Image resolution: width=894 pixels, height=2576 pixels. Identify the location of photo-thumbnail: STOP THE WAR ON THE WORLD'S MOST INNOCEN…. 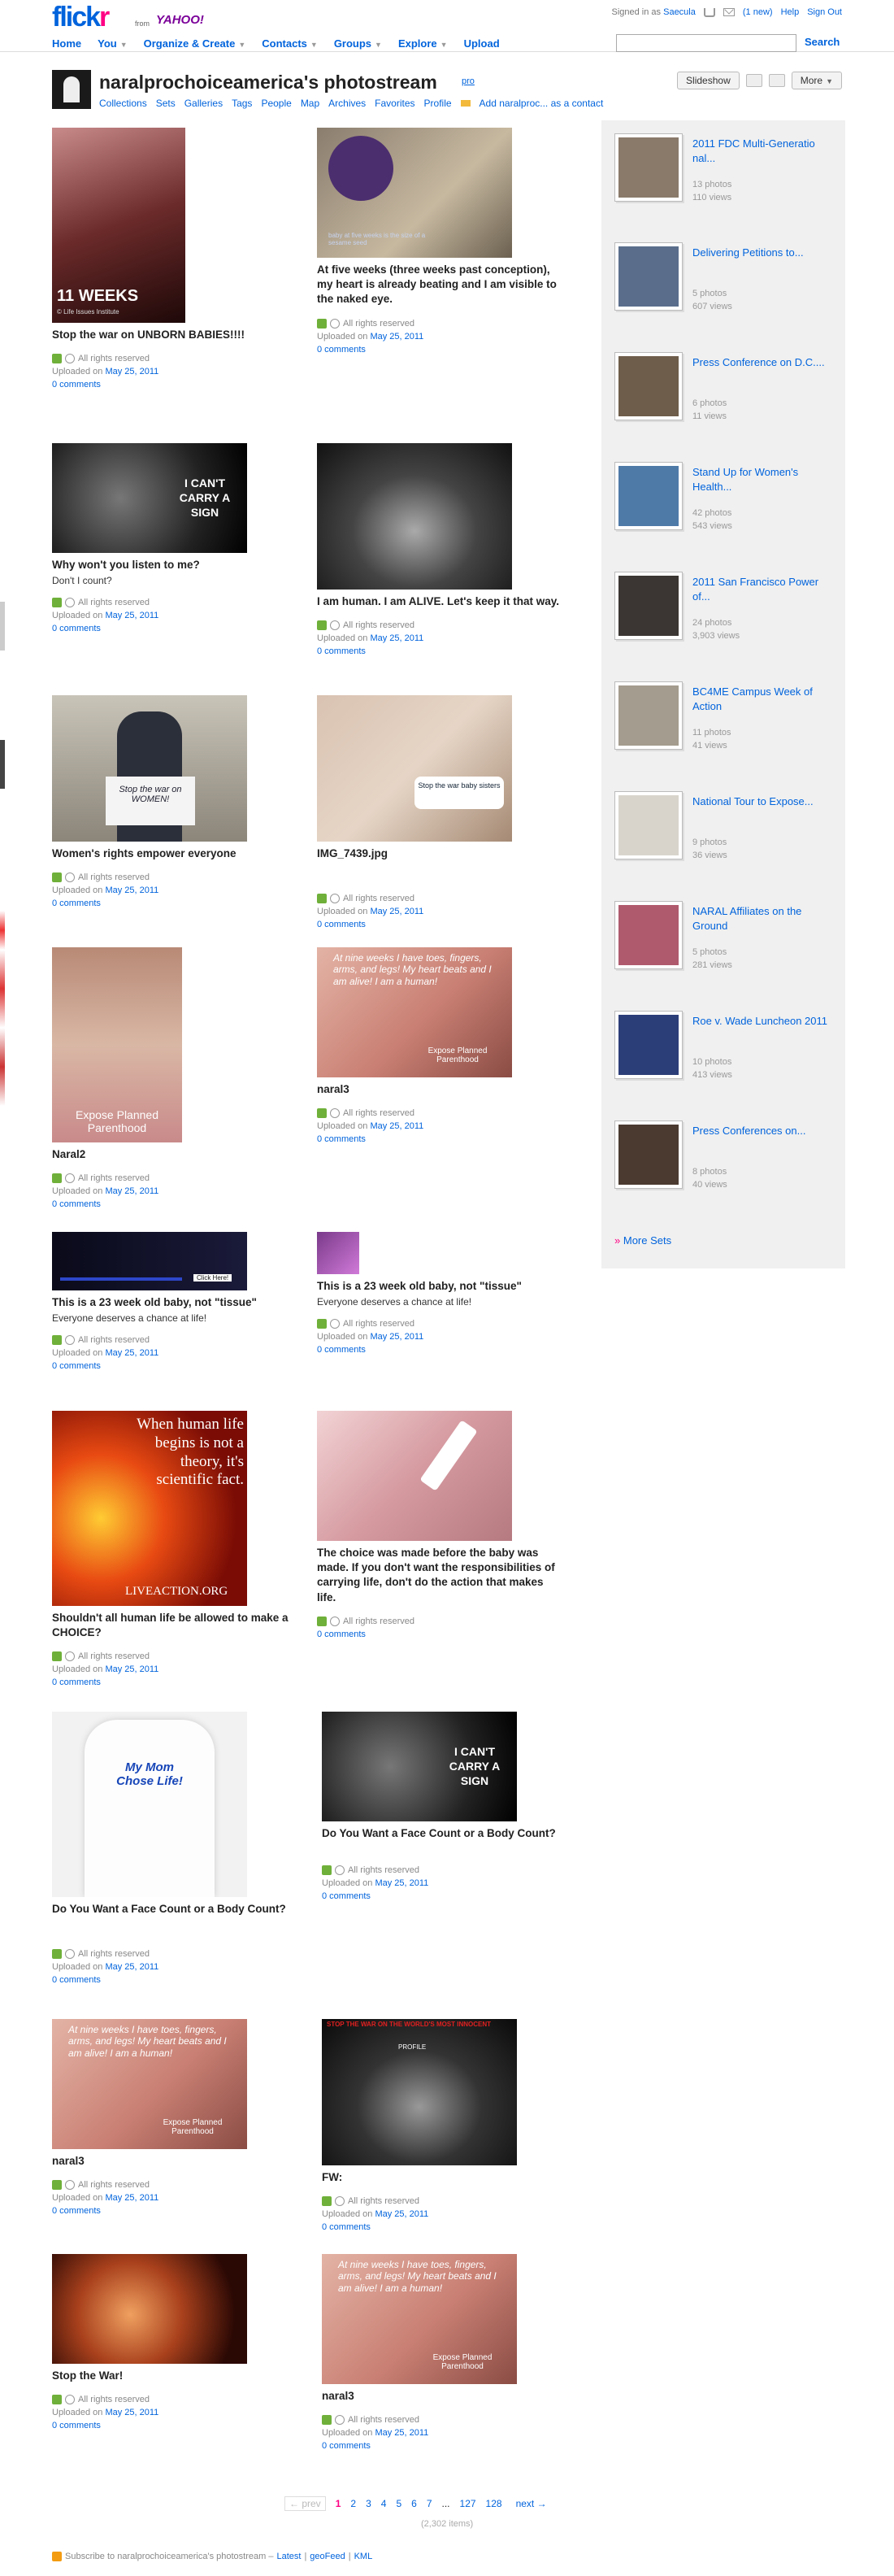
(419, 2092).